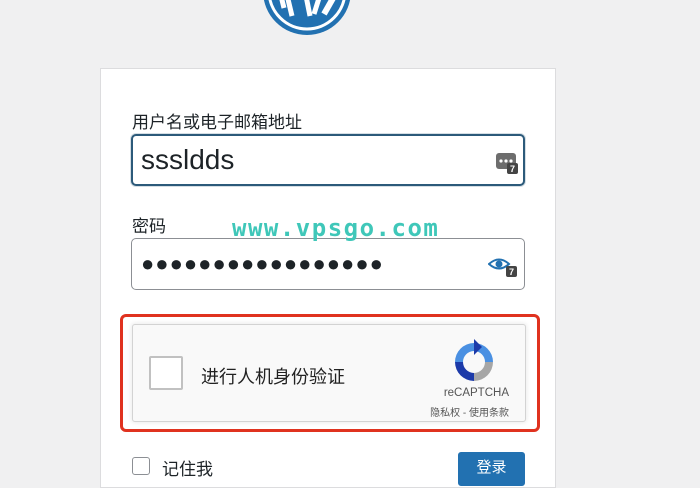 The width and height of the screenshot is (700, 488). Describe the element at coordinates (507, 162) in the screenshot. I see `password-manager-icon: 7` at that location.